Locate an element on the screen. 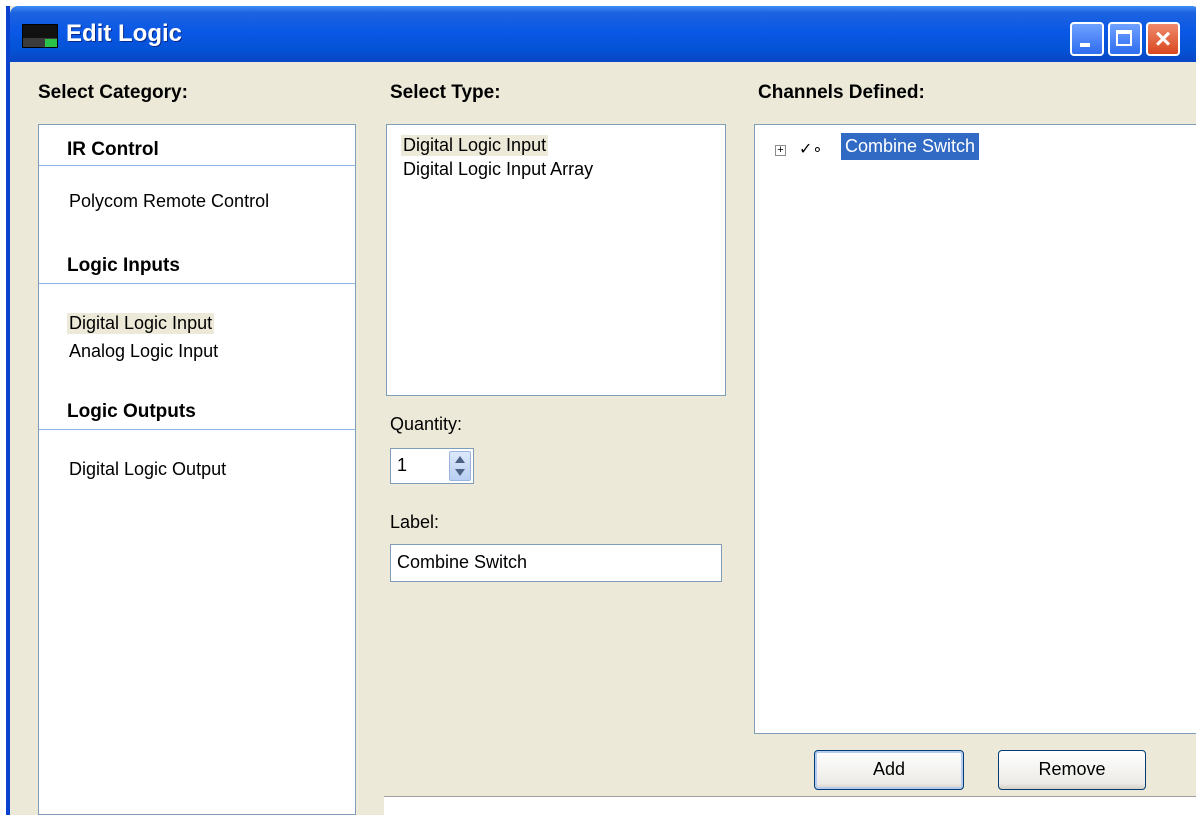  channels-defined-label: Channels Defined: is located at coordinates (841, 92).